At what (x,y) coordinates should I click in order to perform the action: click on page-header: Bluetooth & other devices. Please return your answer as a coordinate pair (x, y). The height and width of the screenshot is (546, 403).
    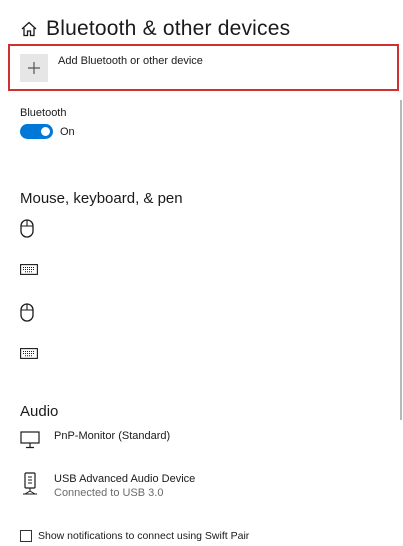
    Looking at the image, I should click on (155, 29).